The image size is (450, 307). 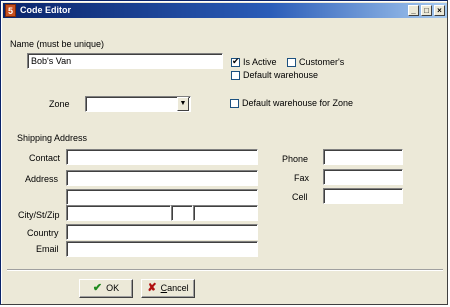 I want to click on default-warehouse-label: Default warehouse, so click(x=281, y=75).